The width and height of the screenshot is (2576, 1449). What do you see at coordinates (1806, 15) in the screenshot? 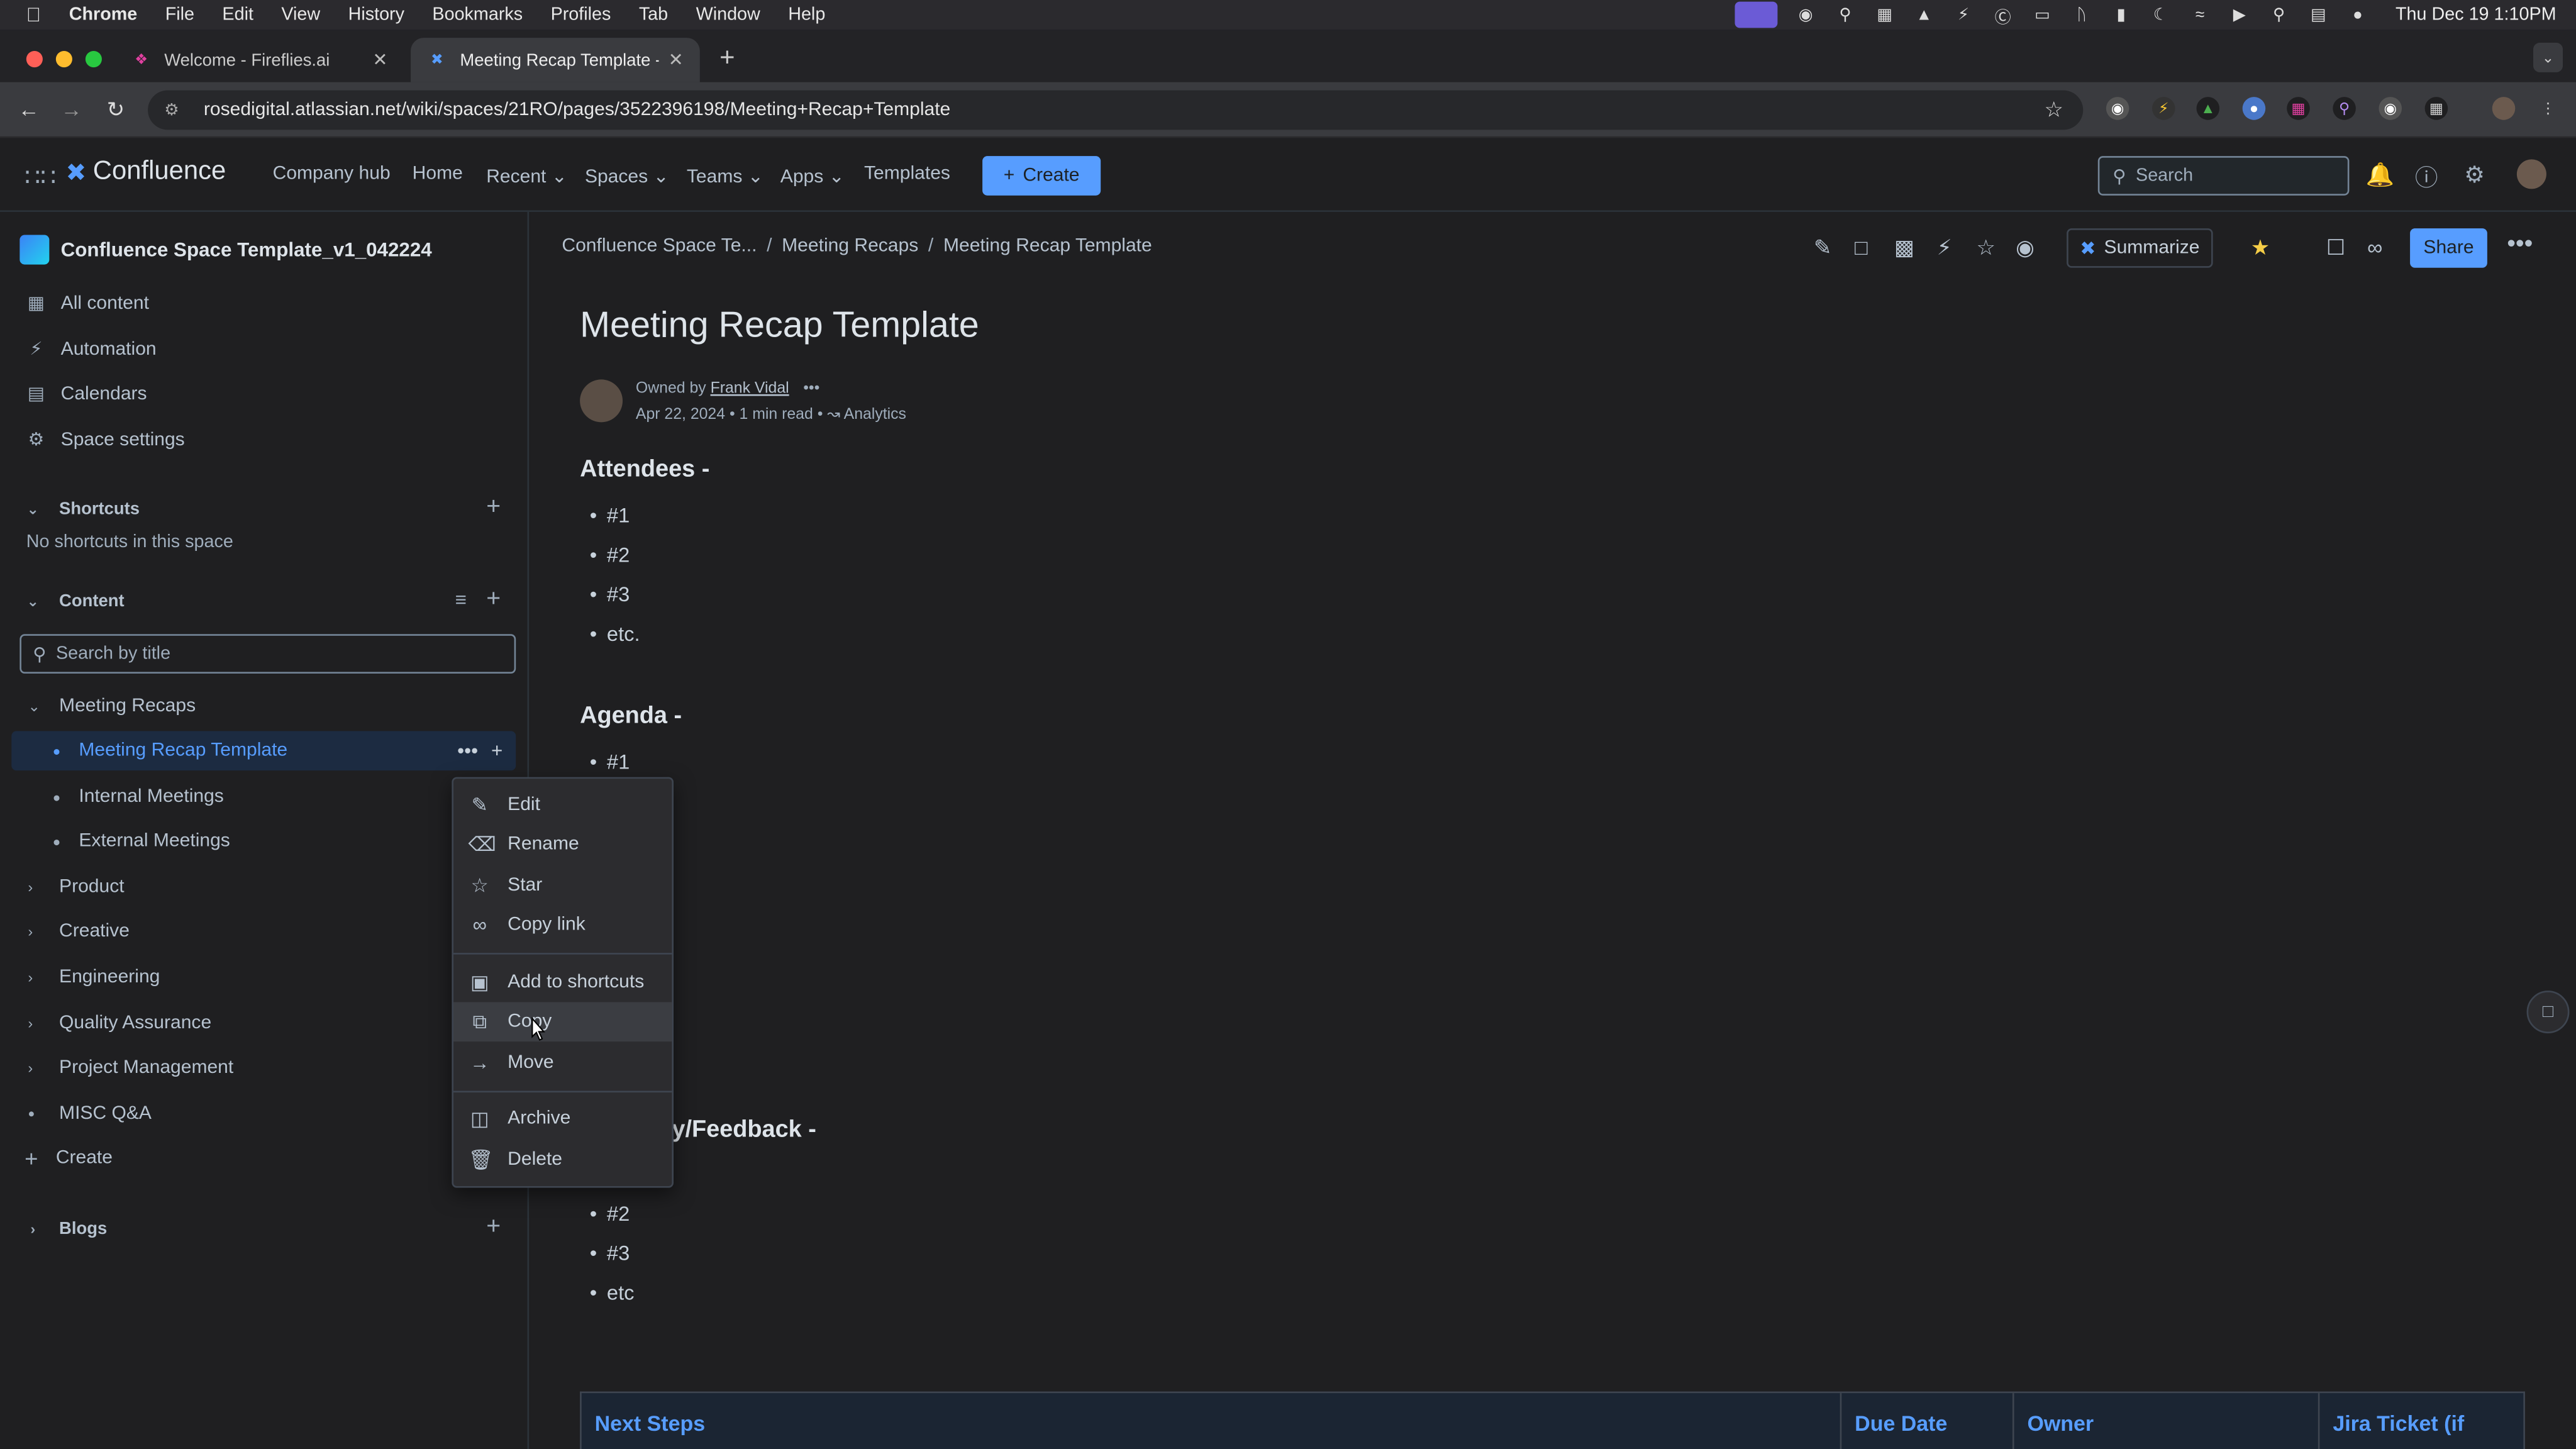
I see `grammarly-icon: ◉` at bounding box center [1806, 15].